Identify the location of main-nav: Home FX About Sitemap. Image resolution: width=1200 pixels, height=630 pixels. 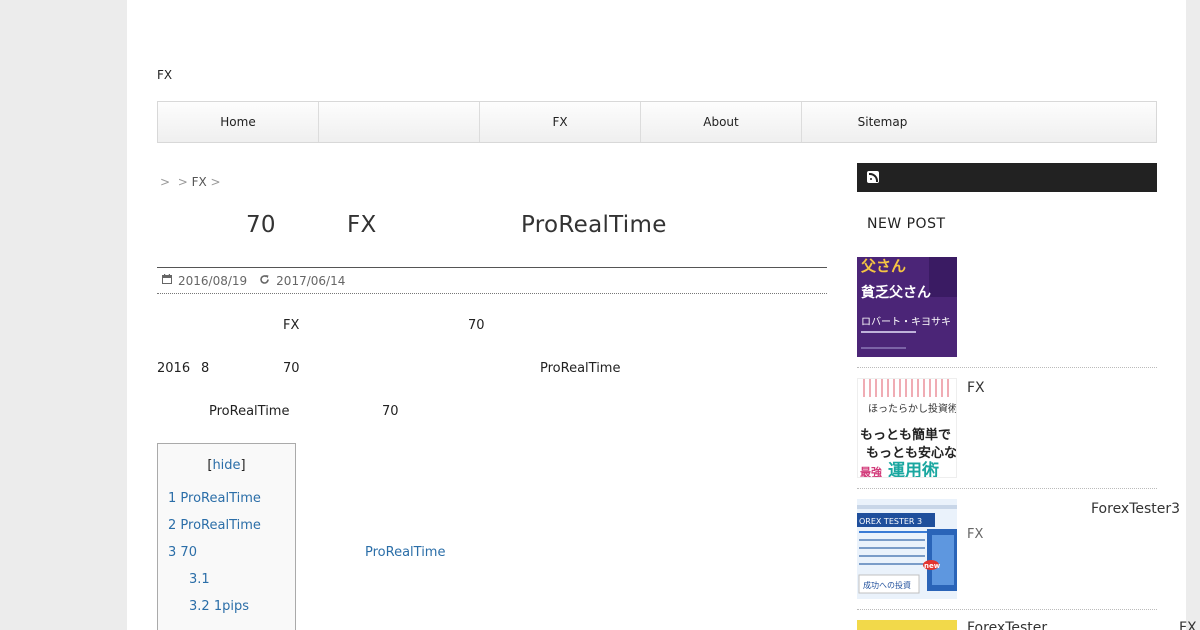
(657, 122).